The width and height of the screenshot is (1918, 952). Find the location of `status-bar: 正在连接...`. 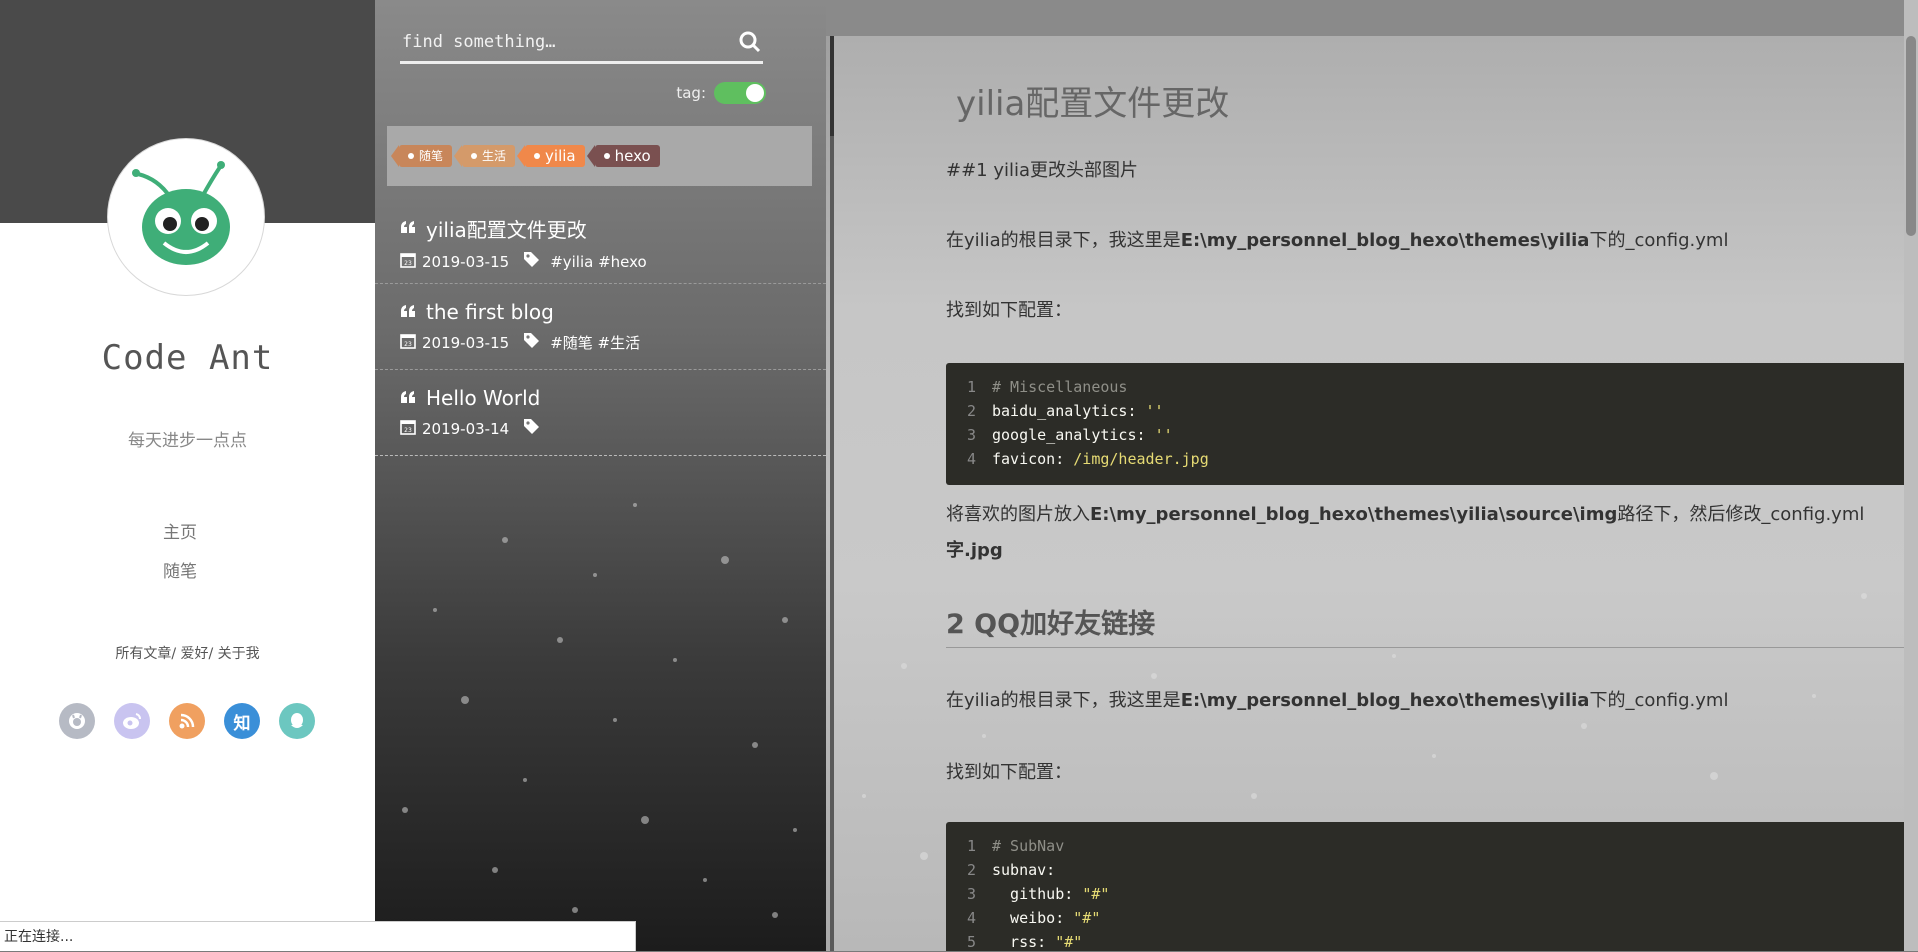

status-bar: 正在连接... is located at coordinates (318, 936).